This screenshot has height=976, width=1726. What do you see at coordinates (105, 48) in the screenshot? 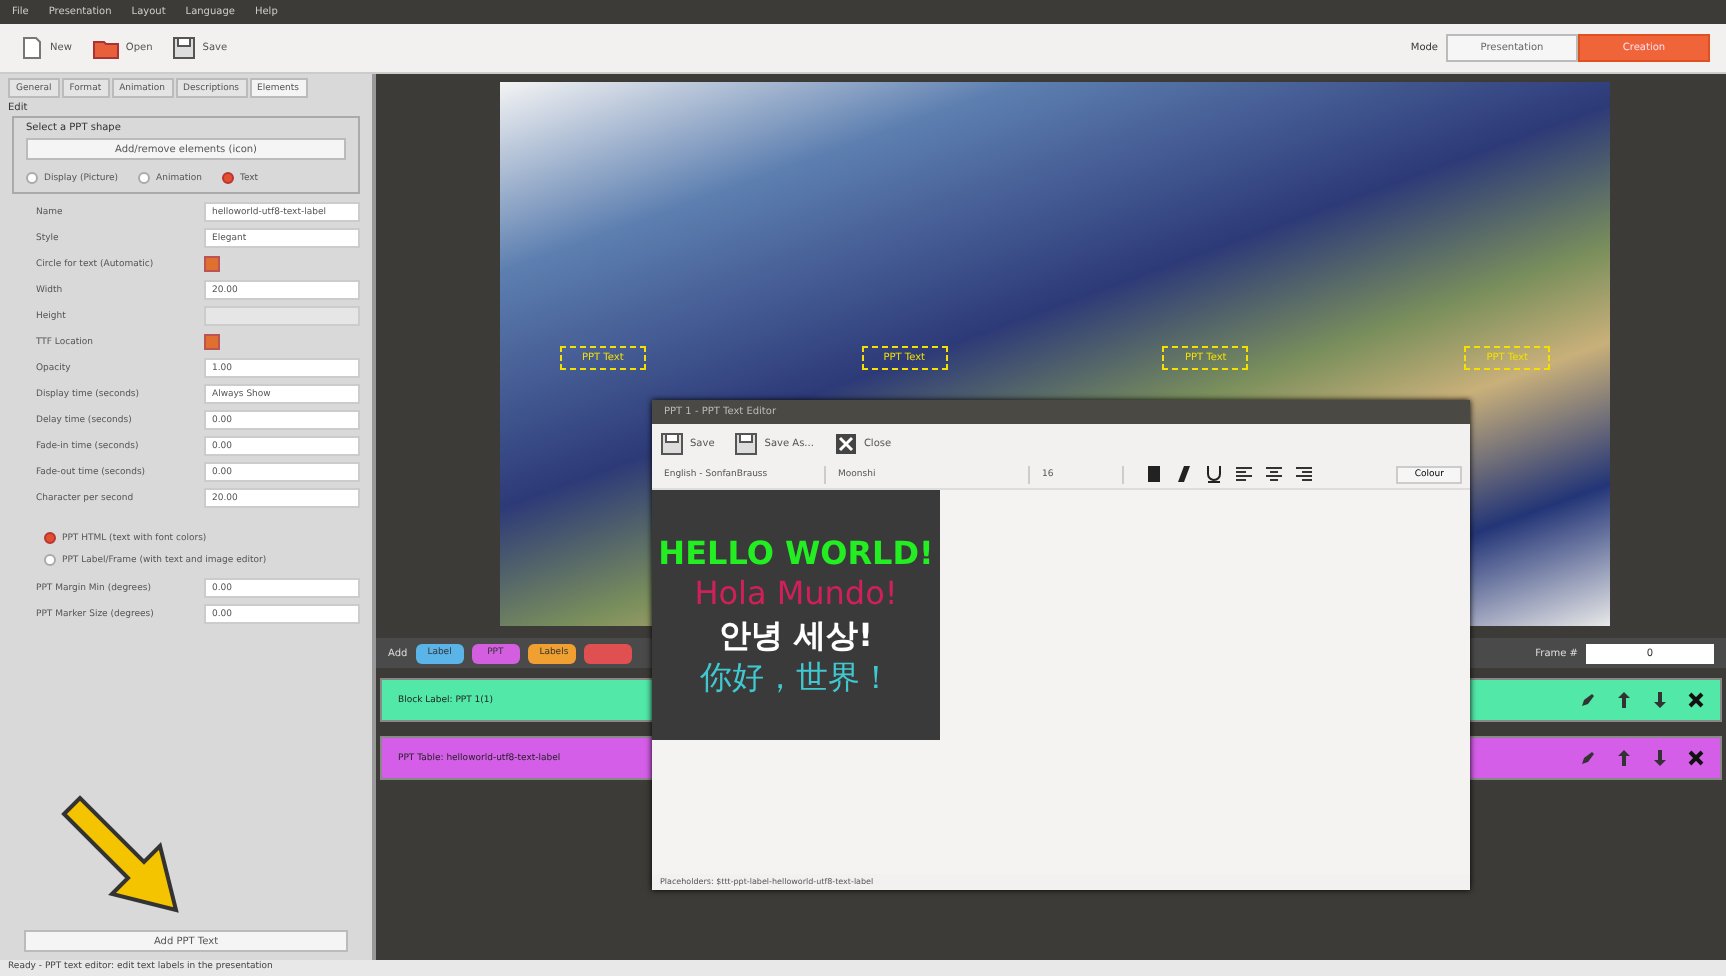
I see `folder-icon` at bounding box center [105, 48].